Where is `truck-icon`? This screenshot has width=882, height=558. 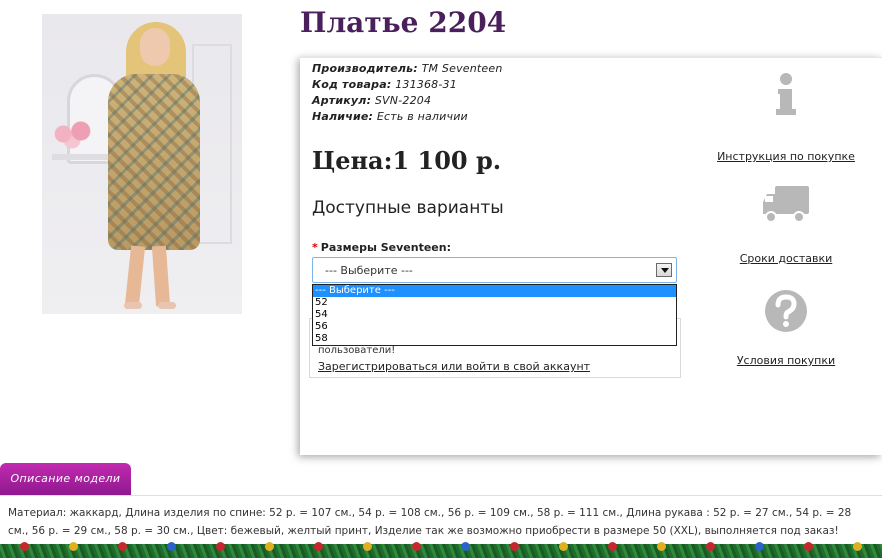
truck-icon is located at coordinates (786, 205).